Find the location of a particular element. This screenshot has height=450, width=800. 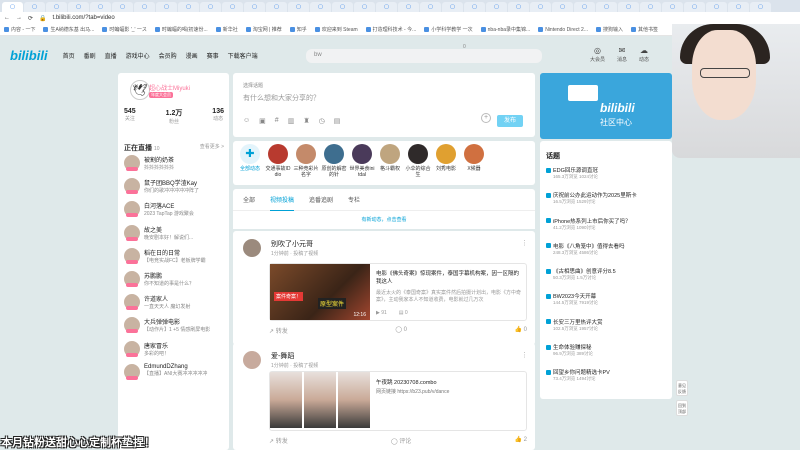

nav-item: 漫画 is located at coordinates (192, 55).